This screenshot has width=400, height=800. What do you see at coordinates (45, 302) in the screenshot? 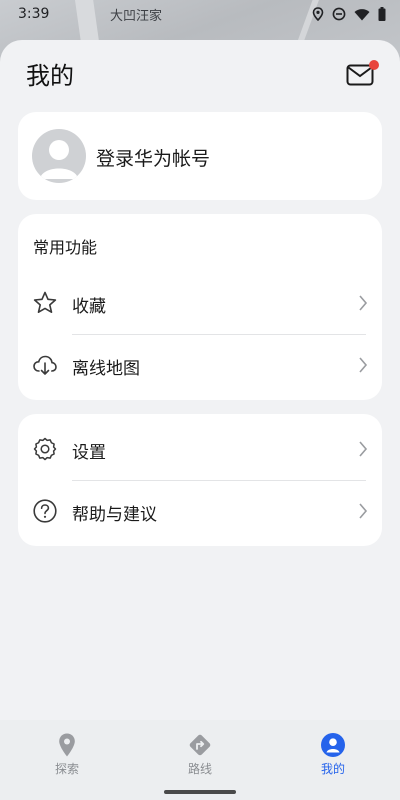
I see `star-icon` at bounding box center [45, 302].